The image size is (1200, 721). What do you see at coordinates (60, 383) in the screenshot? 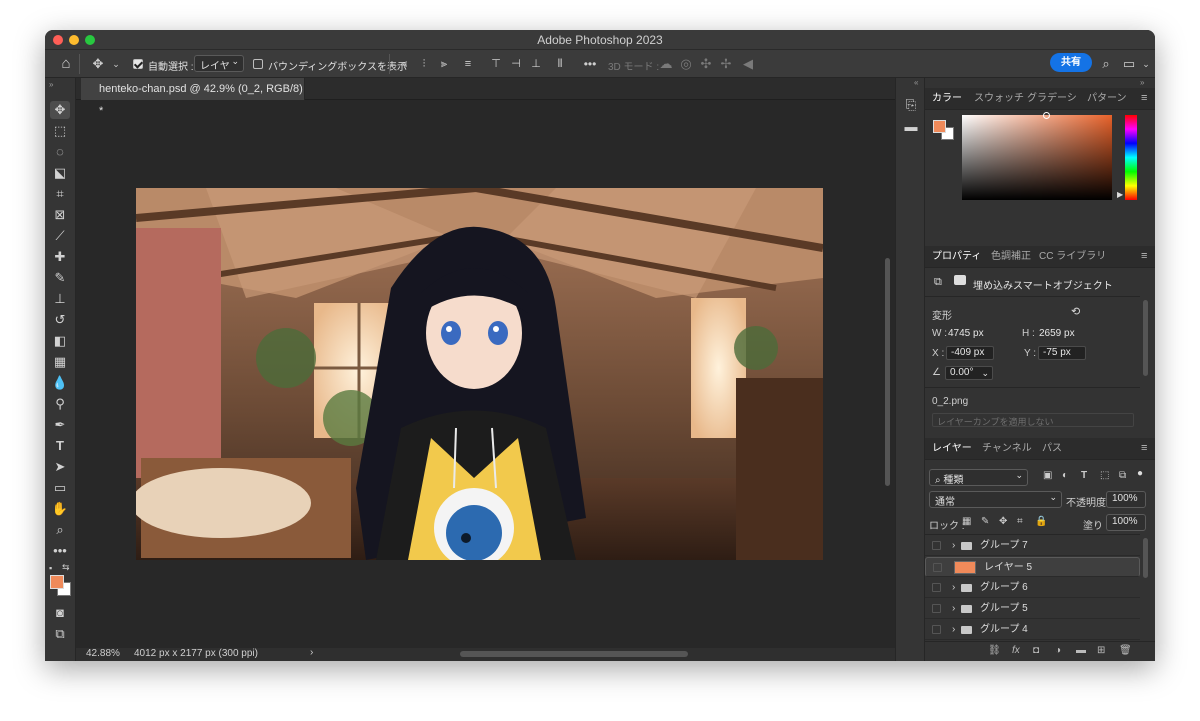
I see `blur-tool-icon: 💧` at bounding box center [60, 383].